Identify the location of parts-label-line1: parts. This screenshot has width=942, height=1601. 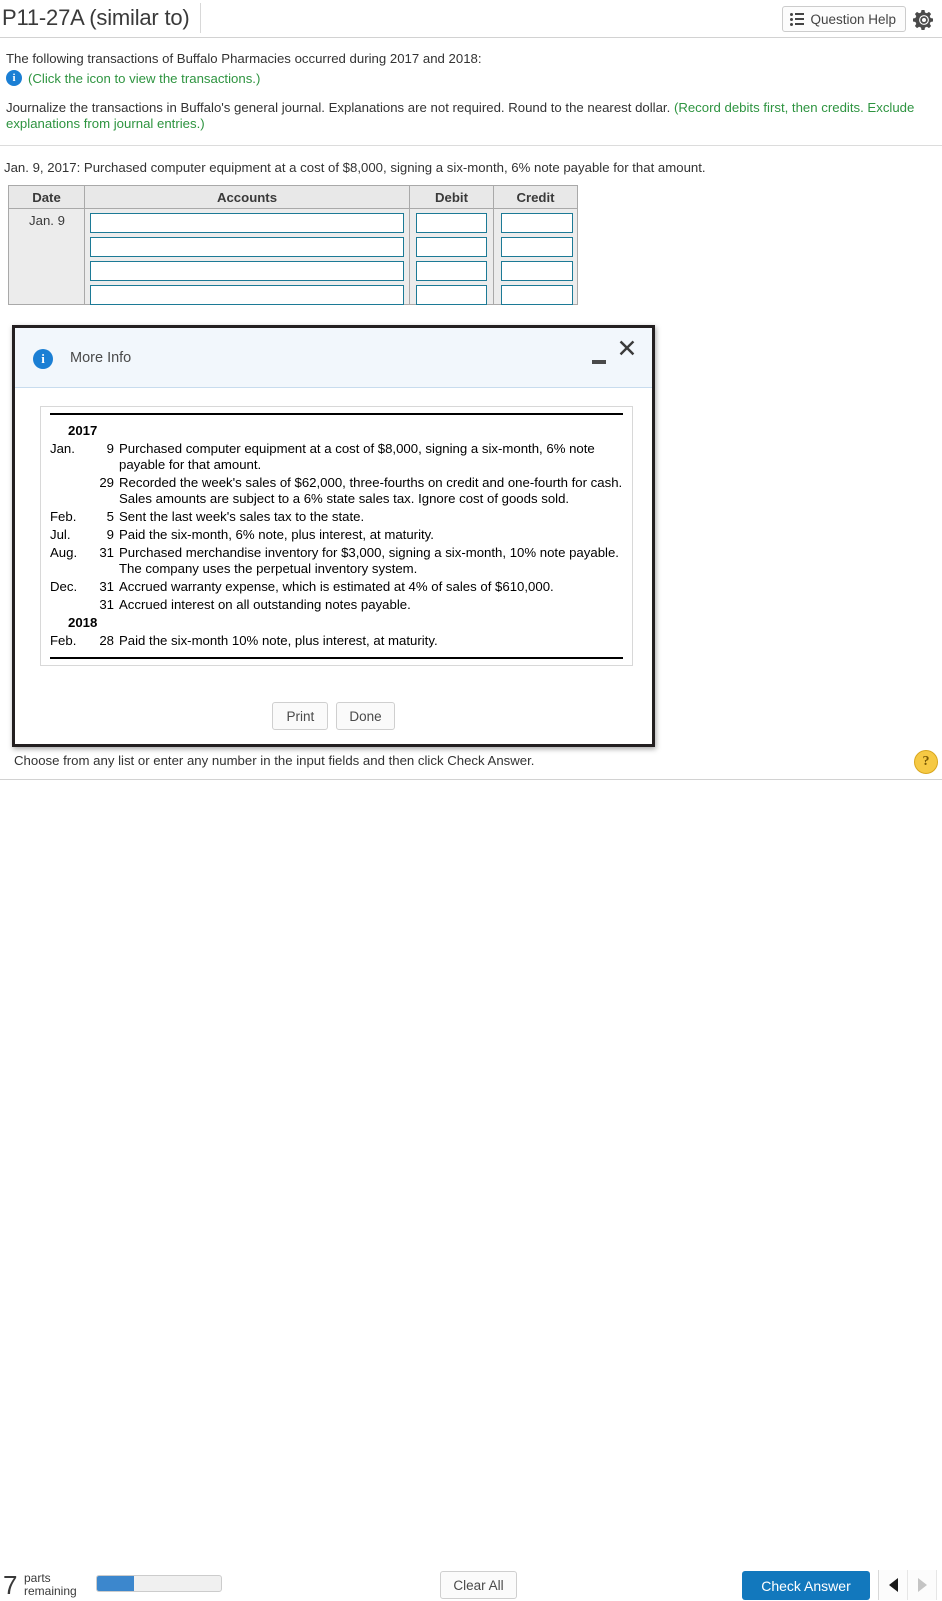
(37, 1578).